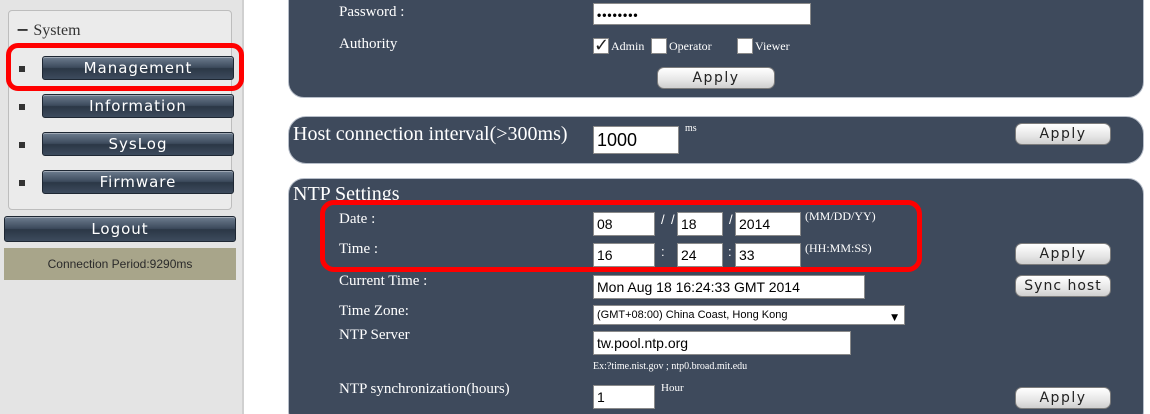 The width and height of the screenshot is (1150, 414). I want to click on logout-button: Logout, so click(120, 229).